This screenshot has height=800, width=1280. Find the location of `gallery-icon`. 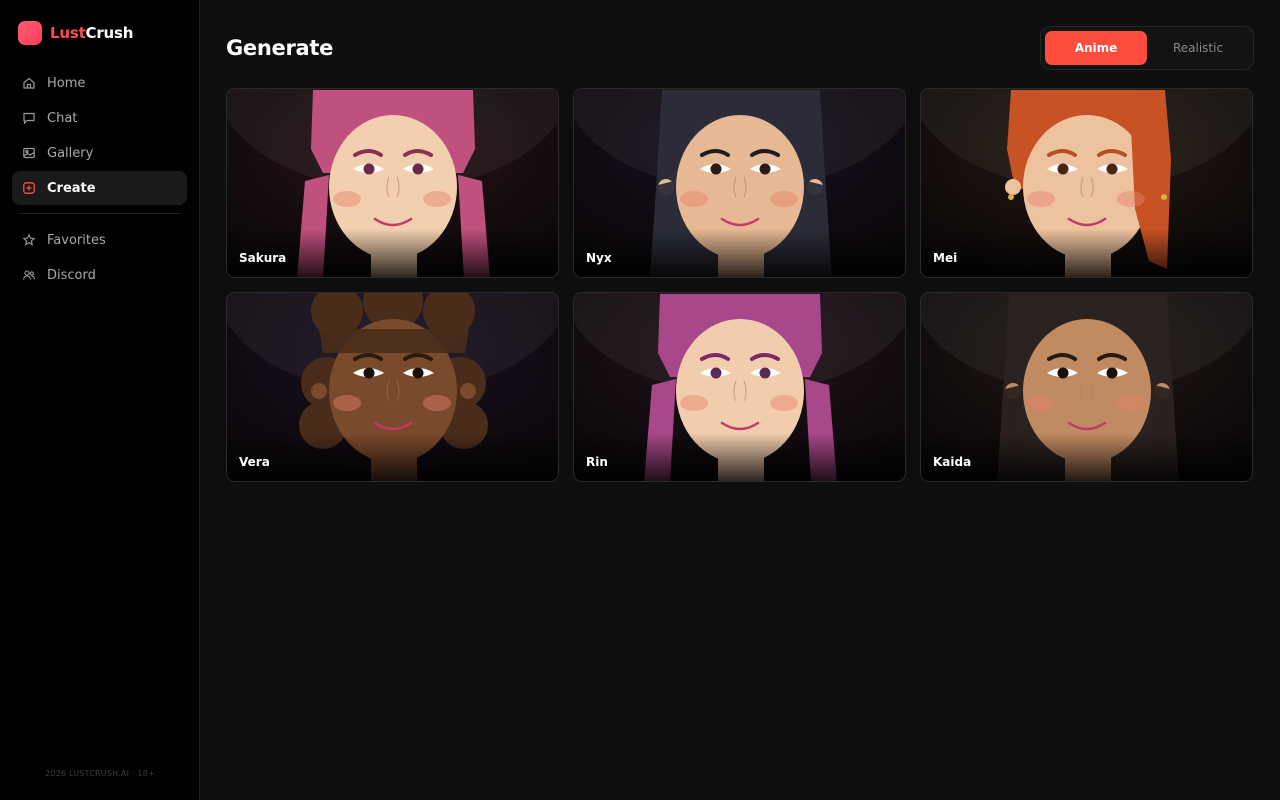

gallery-icon is located at coordinates (29, 153).